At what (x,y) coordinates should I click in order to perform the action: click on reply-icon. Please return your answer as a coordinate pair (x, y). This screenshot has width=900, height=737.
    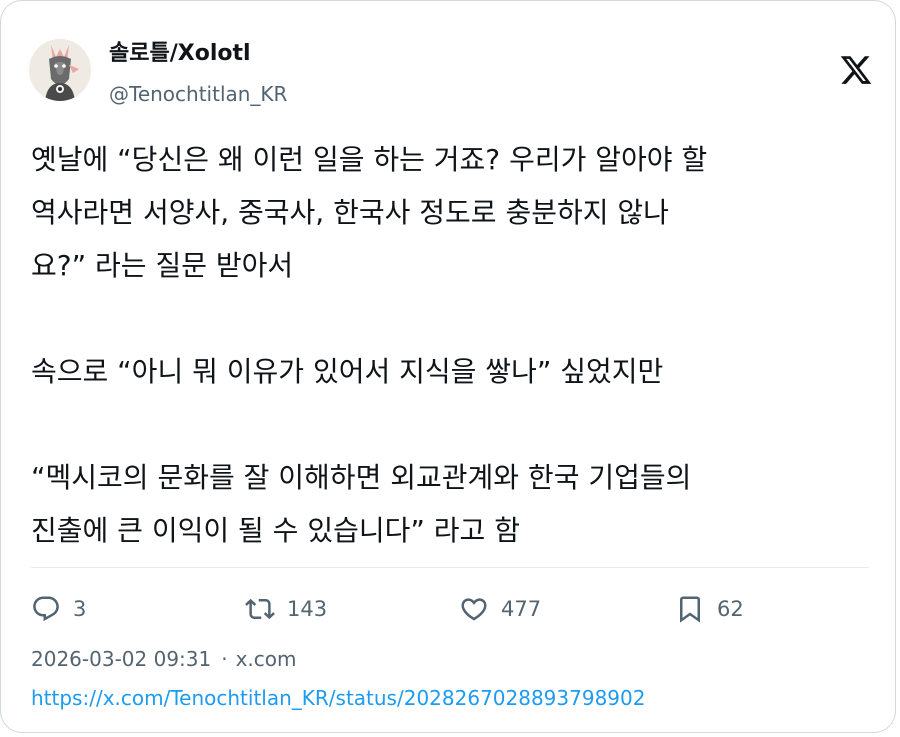
    Looking at the image, I should click on (46, 609).